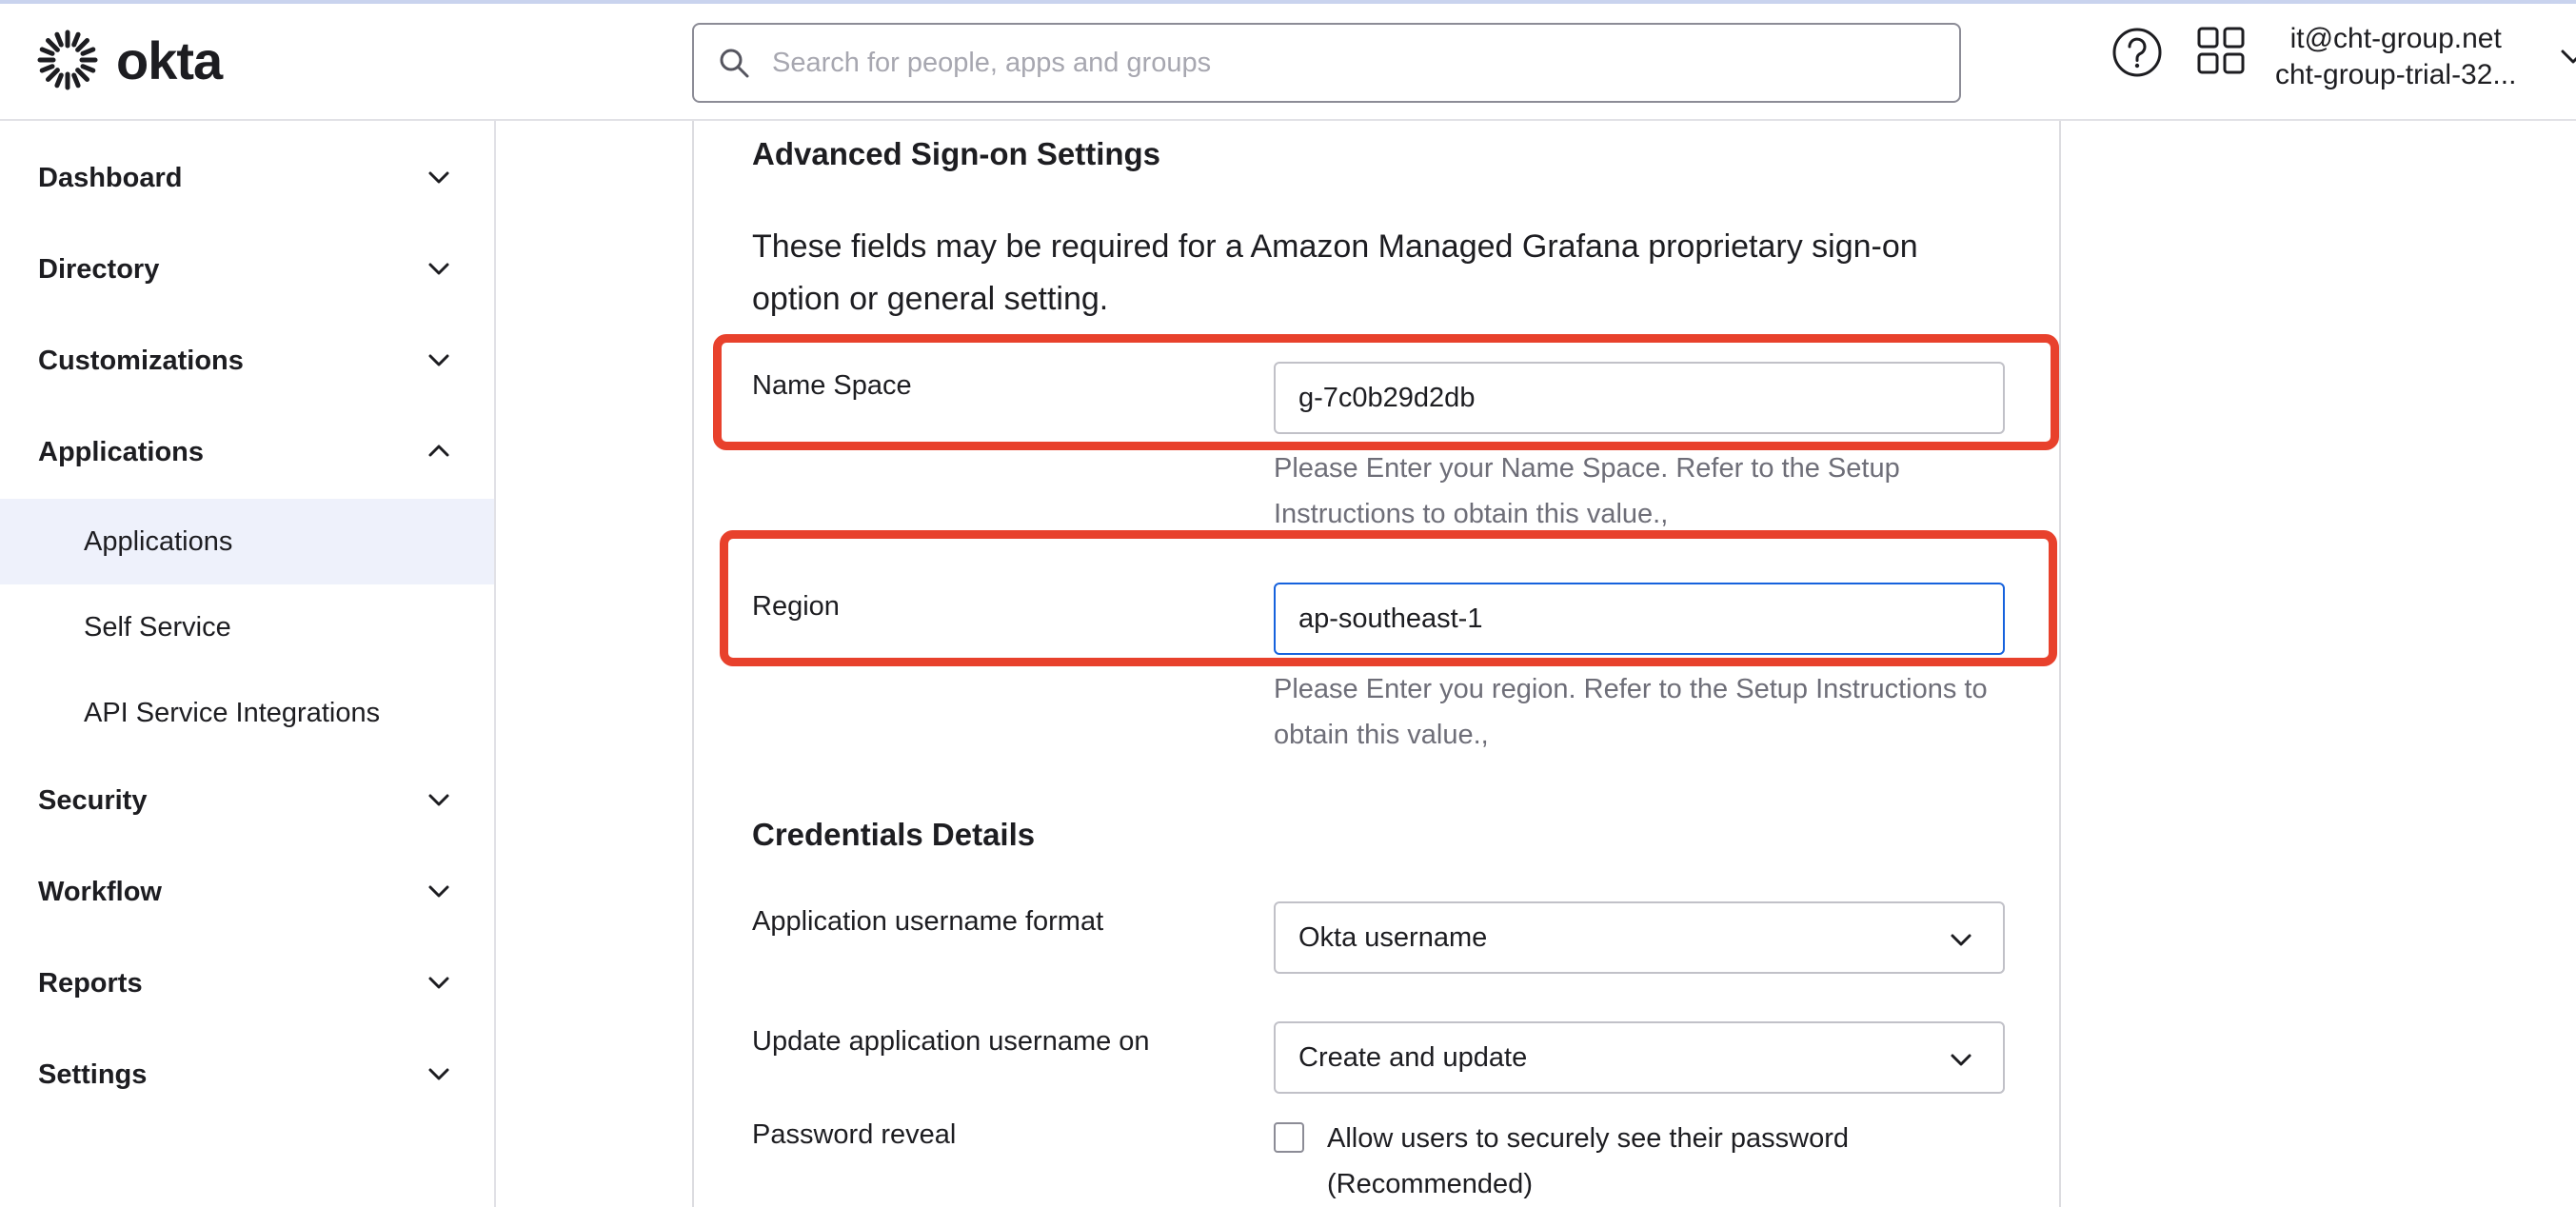  I want to click on update-username-label: Update application username on, so click(951, 1041).